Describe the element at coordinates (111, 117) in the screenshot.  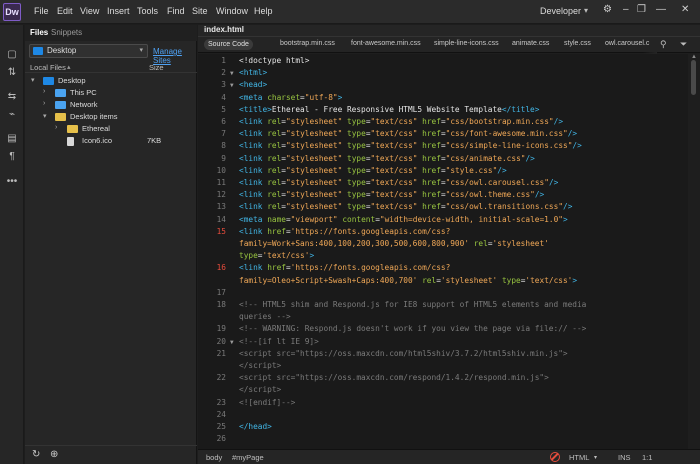
I see `tree-item: ▾ Desktop items` at that location.